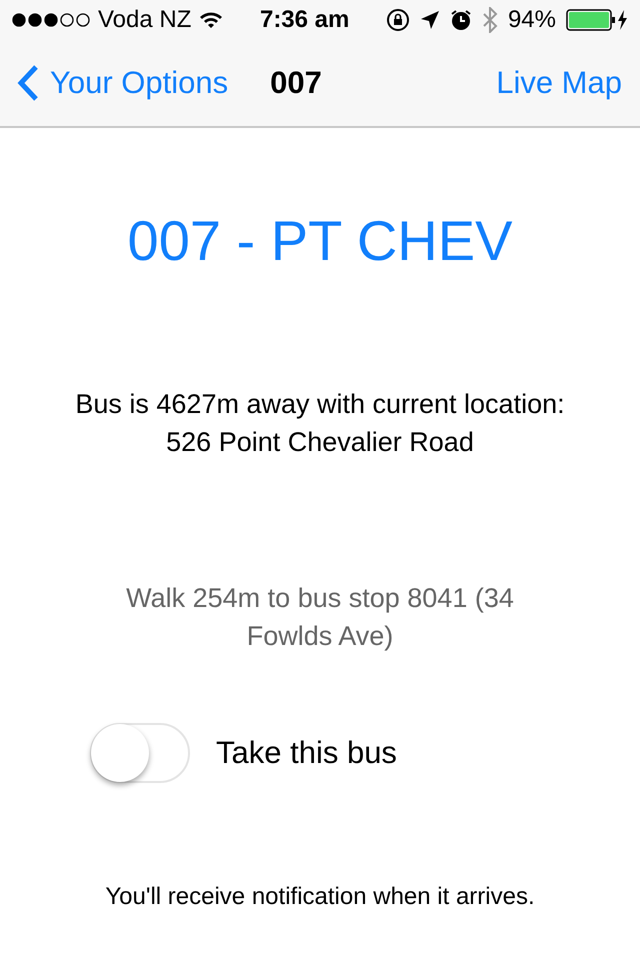  What do you see at coordinates (140, 753) in the screenshot?
I see `toggle-switch` at bounding box center [140, 753].